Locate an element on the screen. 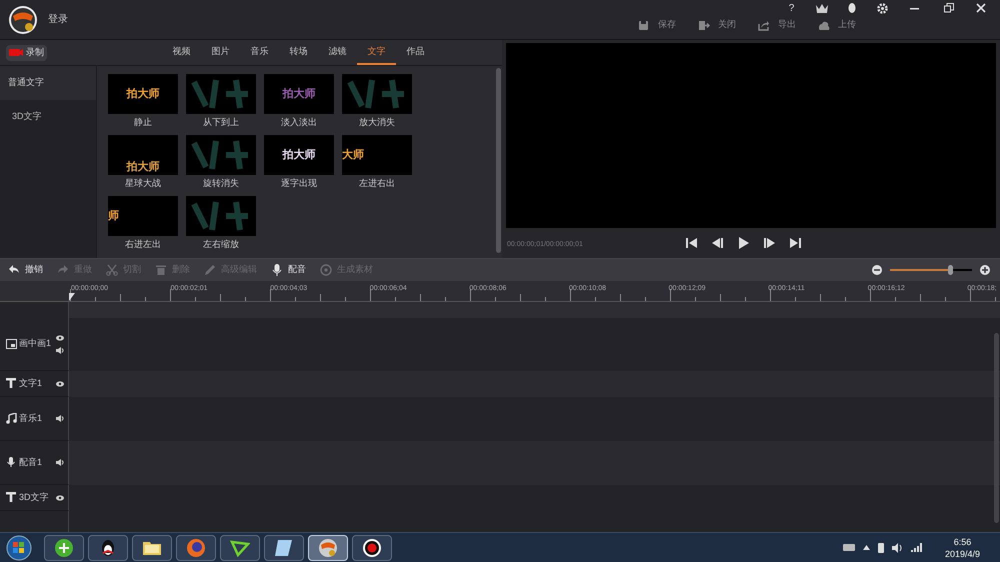 The image size is (1000, 562). close-icon is located at coordinates (981, 8).